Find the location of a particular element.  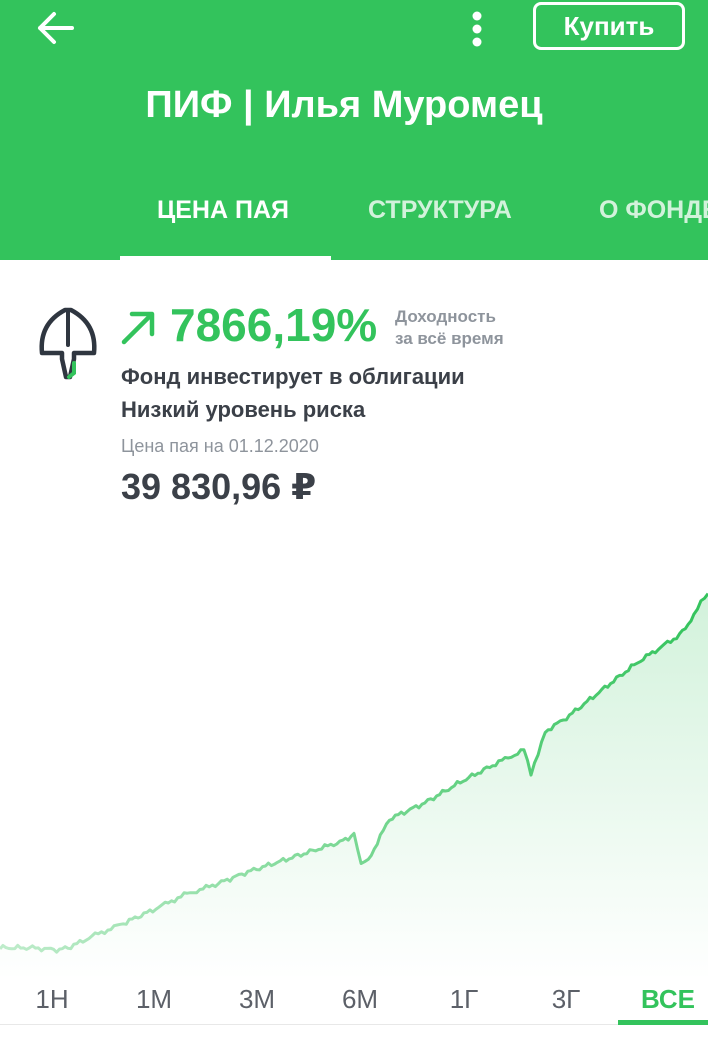

yield-label: Доходность за всё время is located at coordinates (449, 328).